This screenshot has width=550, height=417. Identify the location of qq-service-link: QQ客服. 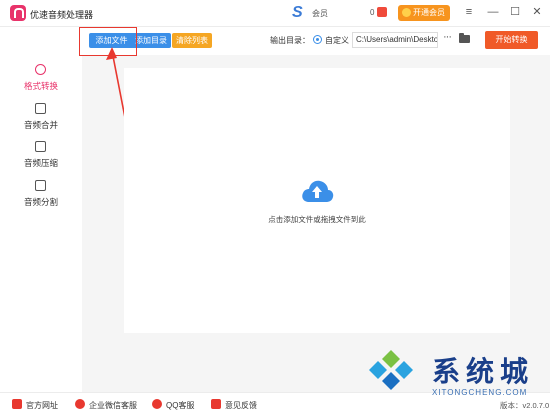
(180, 405).